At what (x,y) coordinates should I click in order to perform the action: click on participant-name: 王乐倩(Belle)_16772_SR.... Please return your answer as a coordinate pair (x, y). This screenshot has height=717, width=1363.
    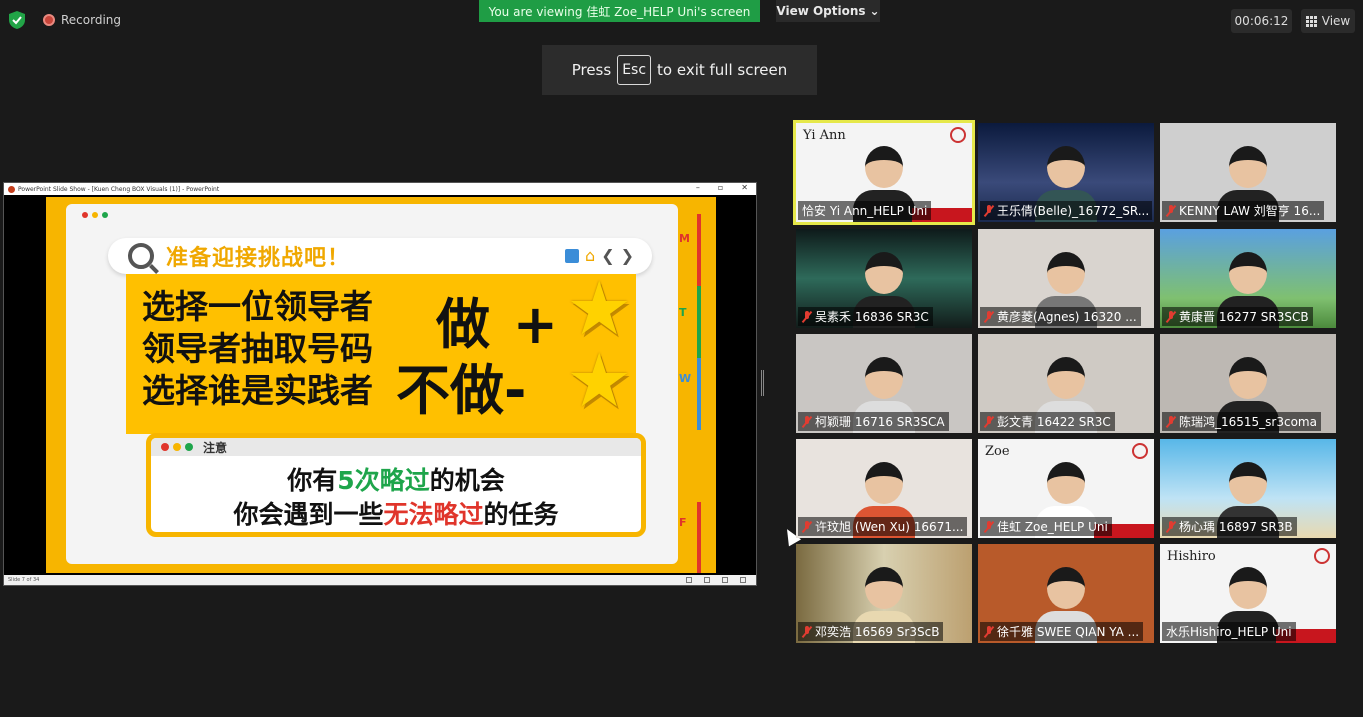
    Looking at the image, I should click on (1073, 211).